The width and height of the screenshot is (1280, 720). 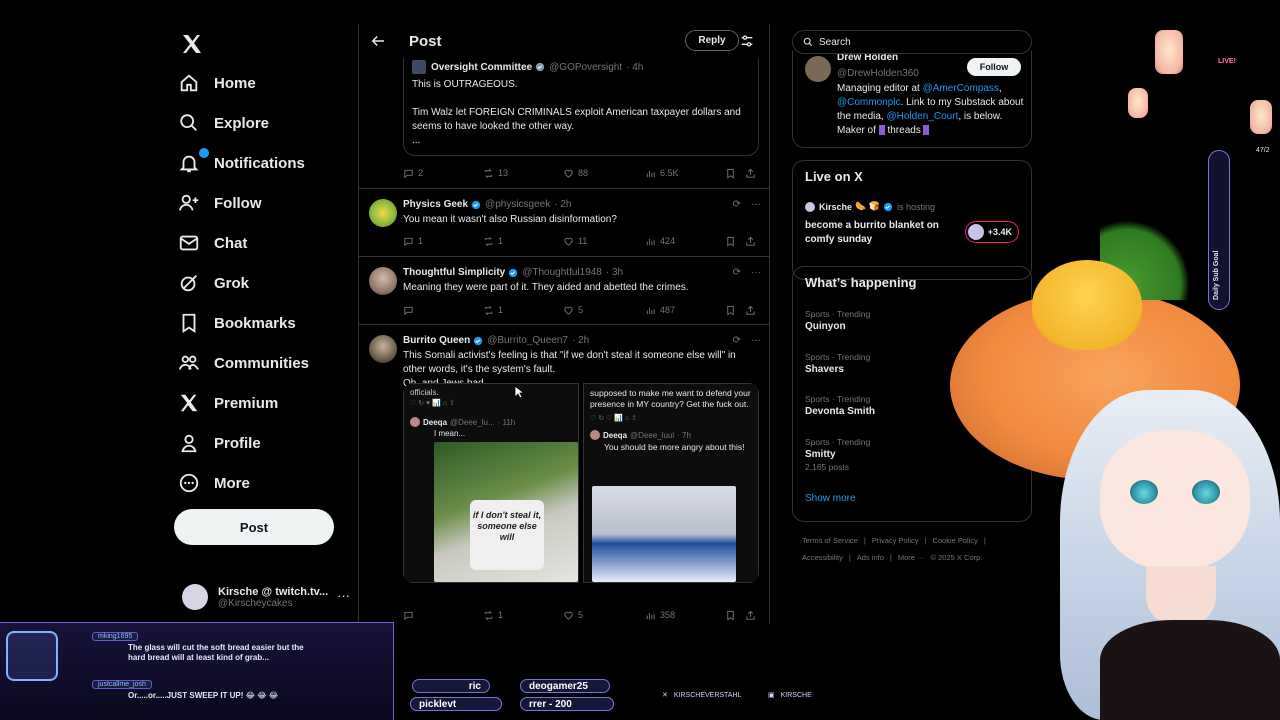 I want to click on like-action: 11, so click(x=575, y=241).